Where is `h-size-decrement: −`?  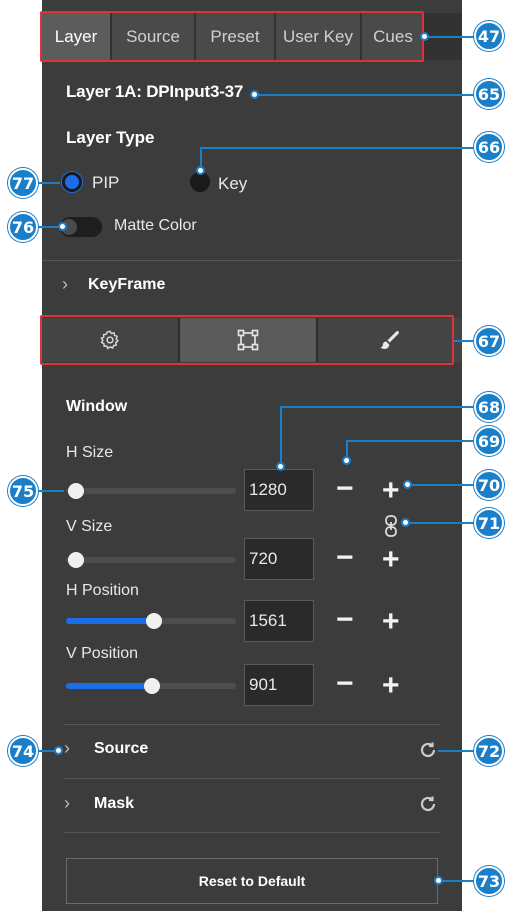 h-size-decrement: − is located at coordinates (345, 489).